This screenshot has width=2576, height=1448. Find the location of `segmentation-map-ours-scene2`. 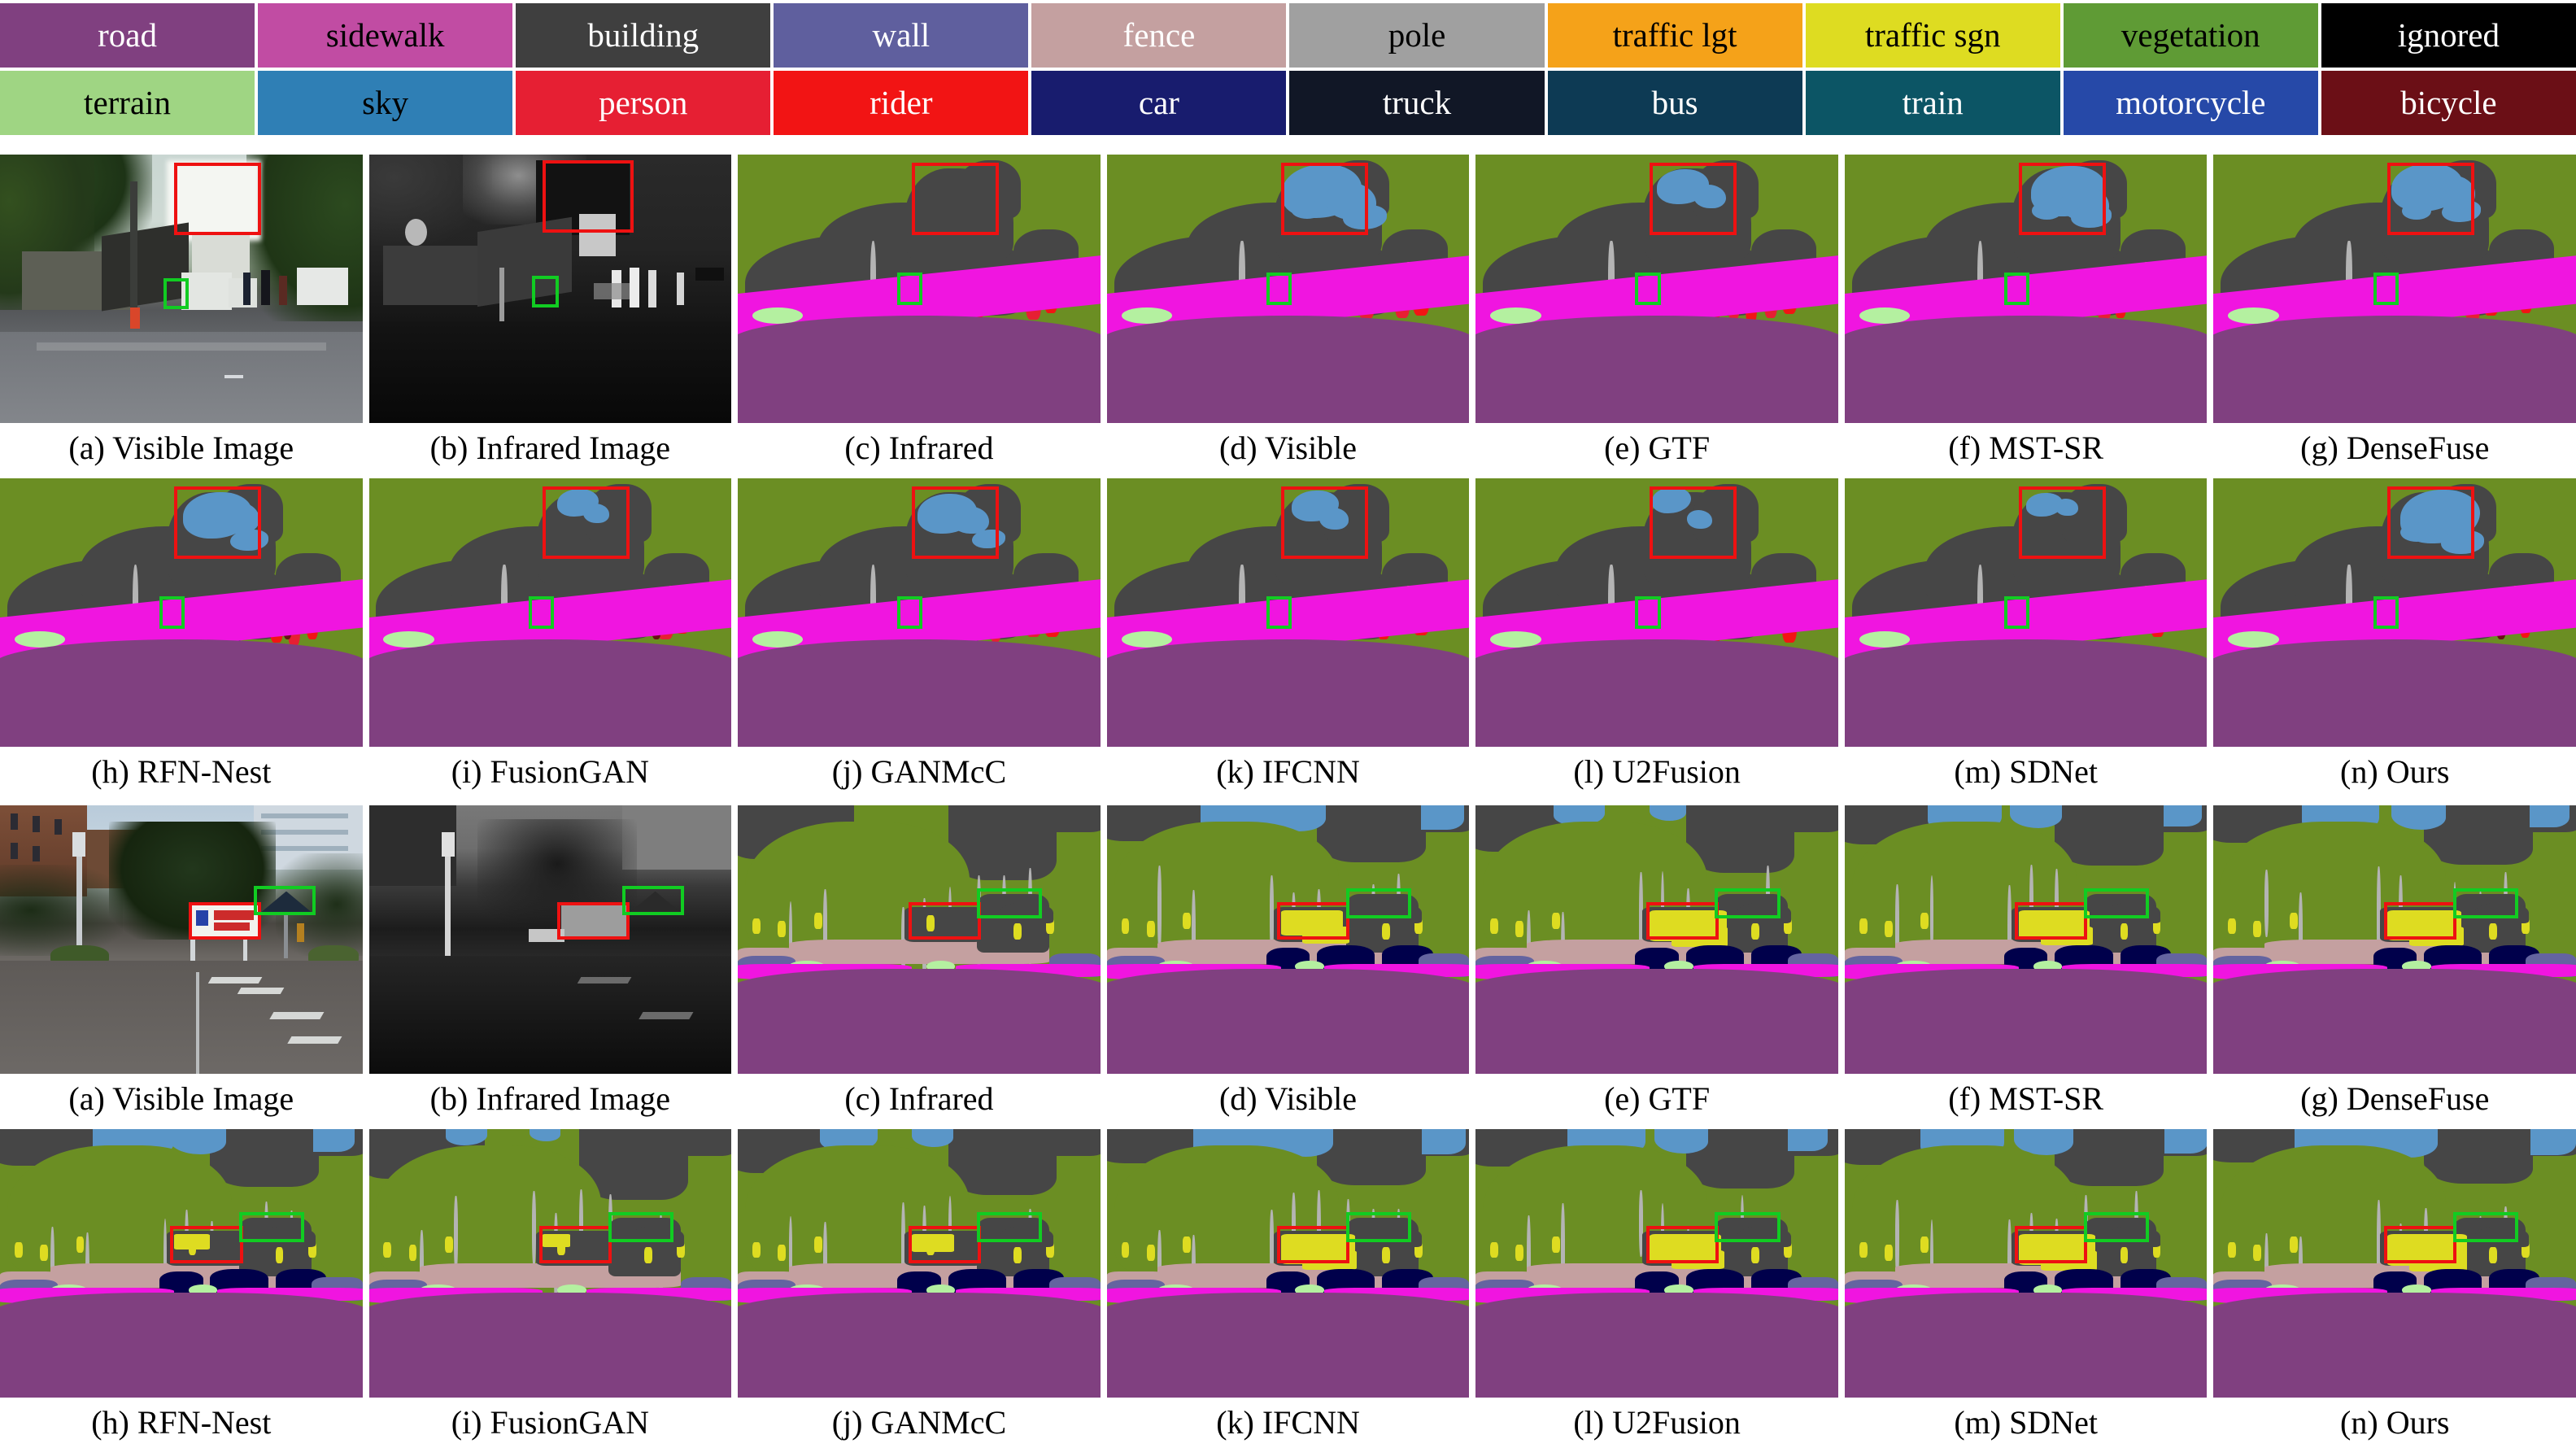

segmentation-map-ours-scene2 is located at coordinates (2394, 1263).